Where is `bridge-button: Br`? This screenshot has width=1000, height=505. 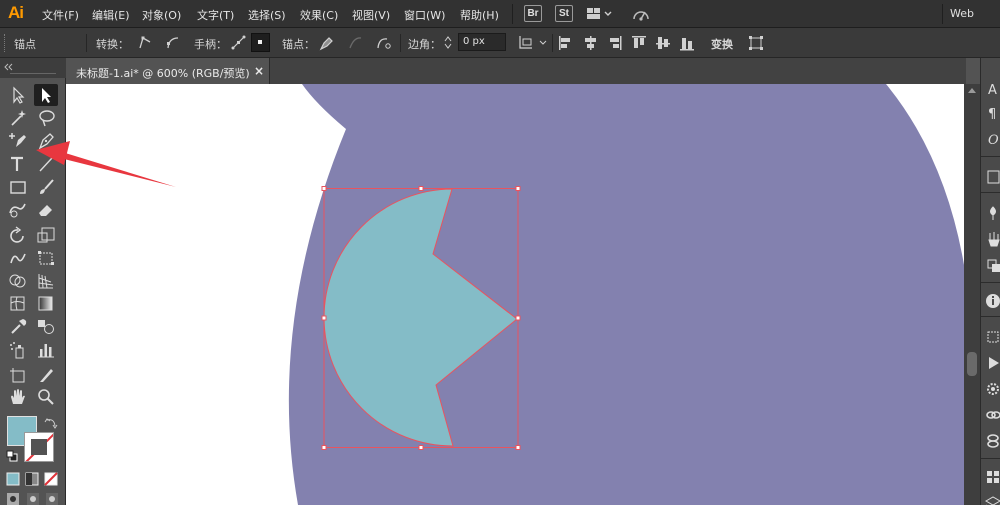
bridge-button: Br is located at coordinates (533, 13).